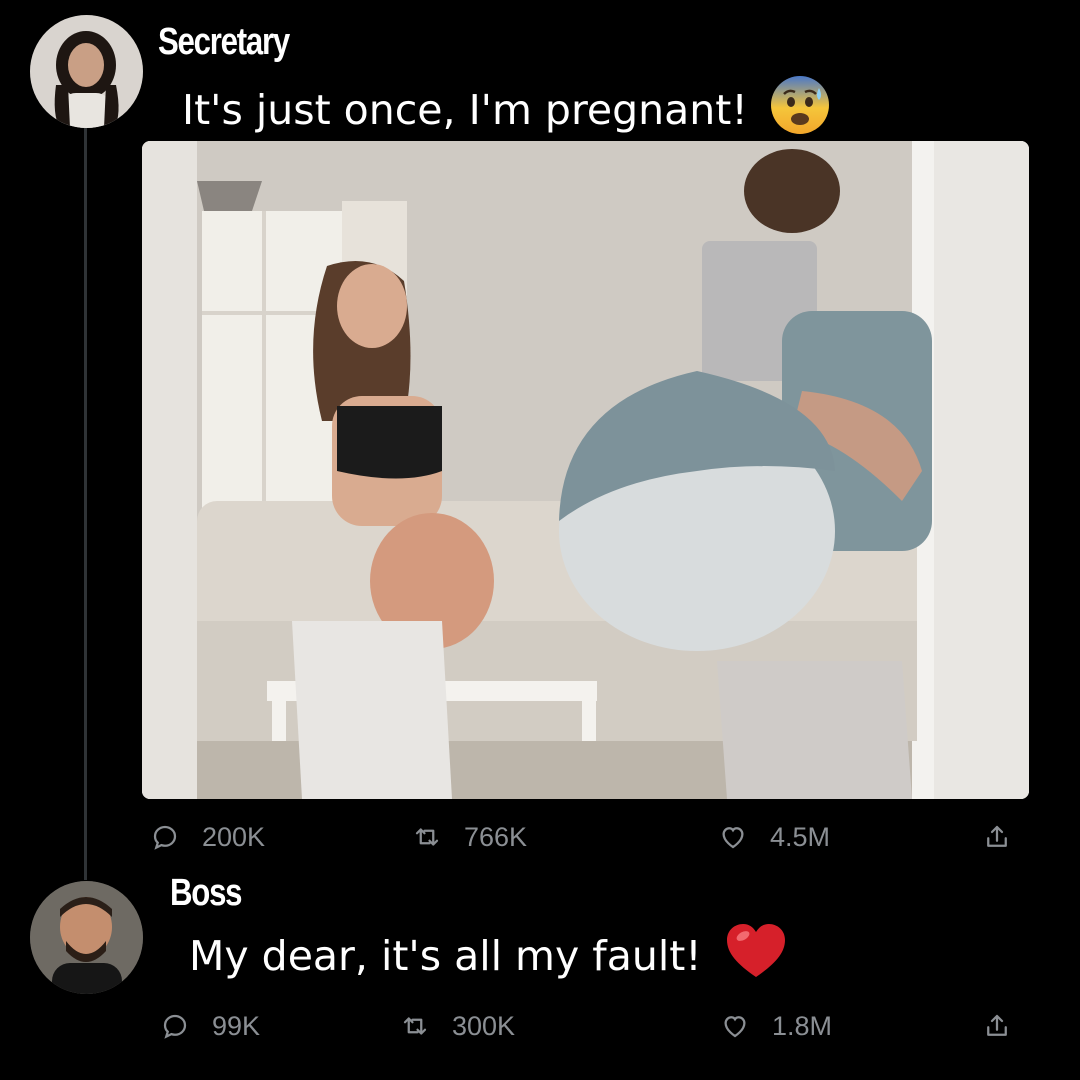 This screenshot has width=1080, height=1080. I want to click on like-count: 4.5M, so click(800, 836).